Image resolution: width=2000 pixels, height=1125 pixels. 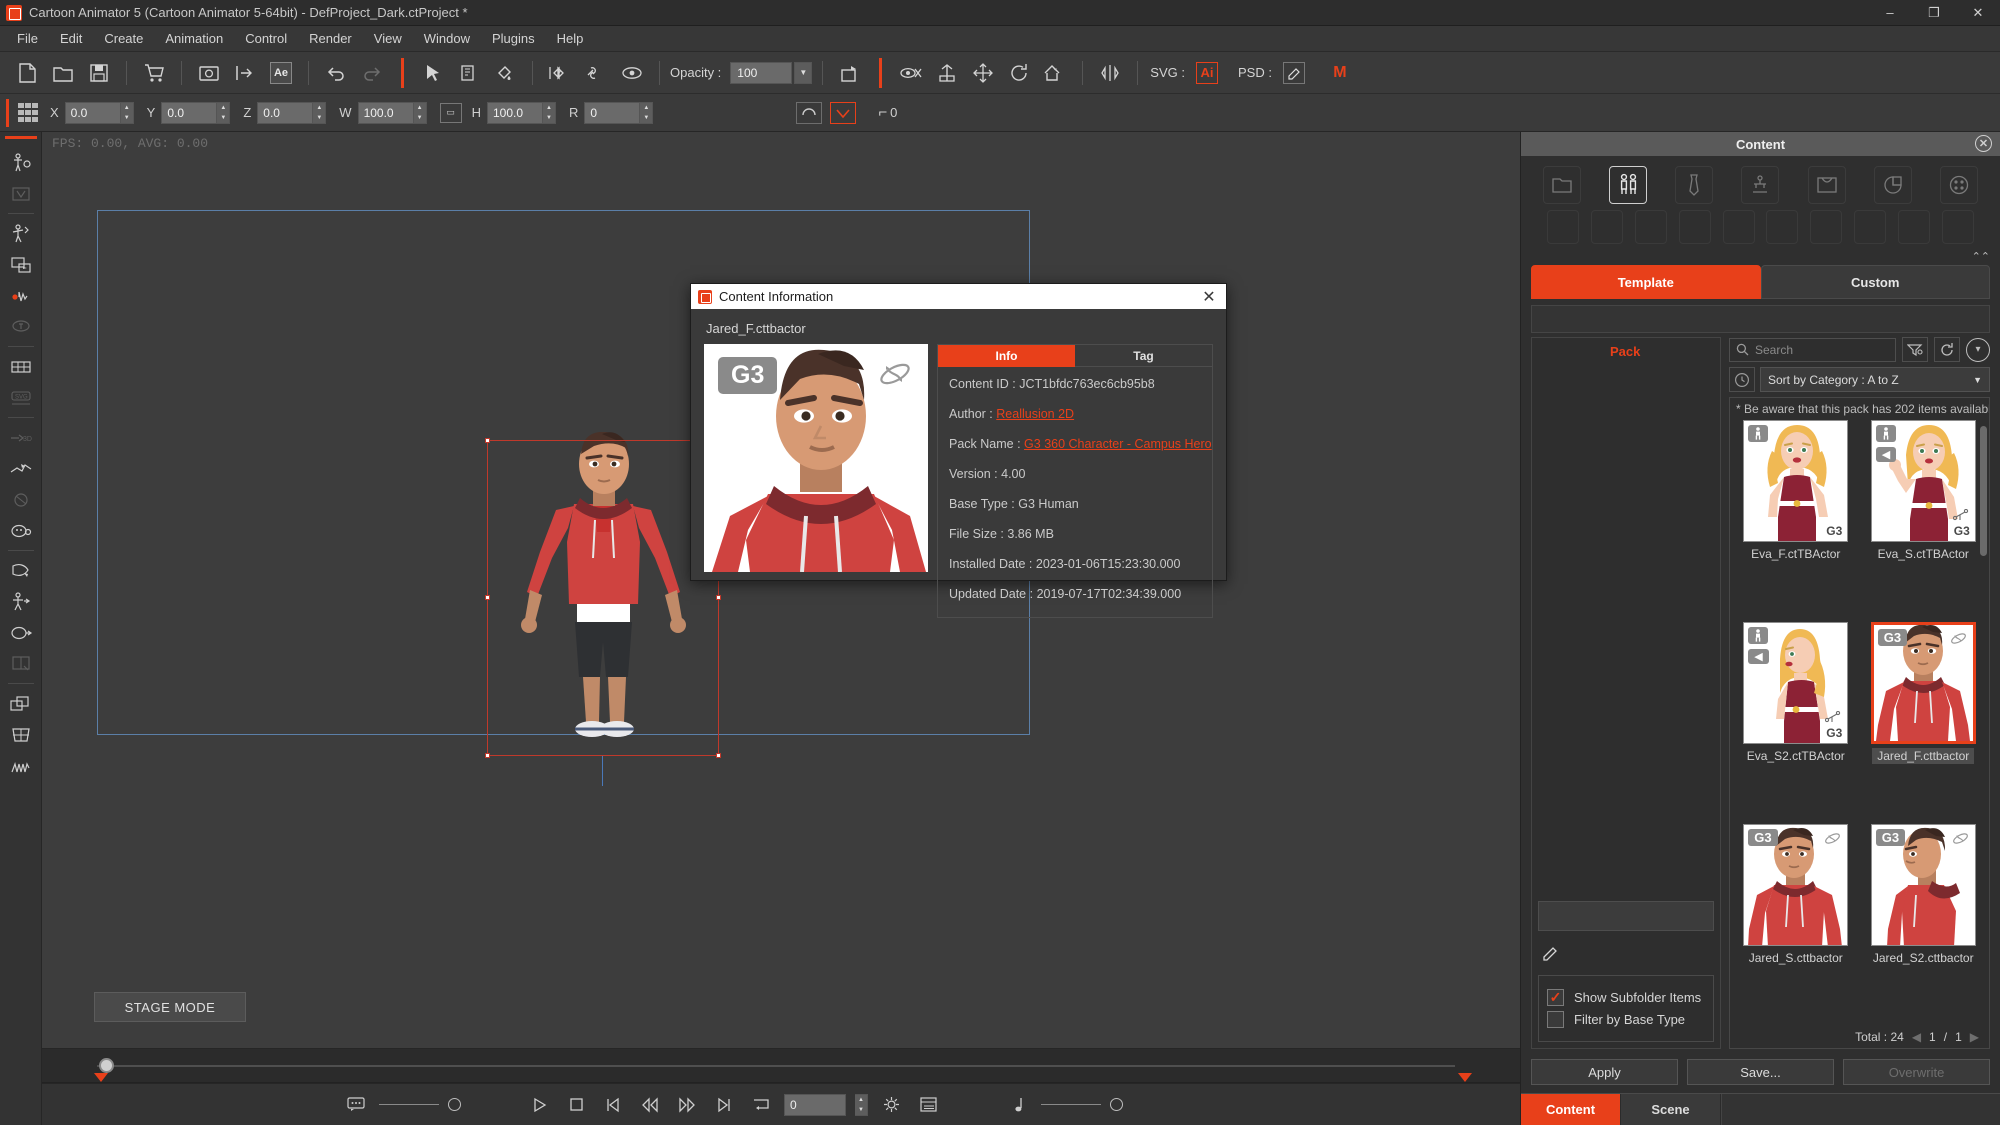 I want to click on transform-spinner-z: ▲ ▼, so click(x=320, y=112).